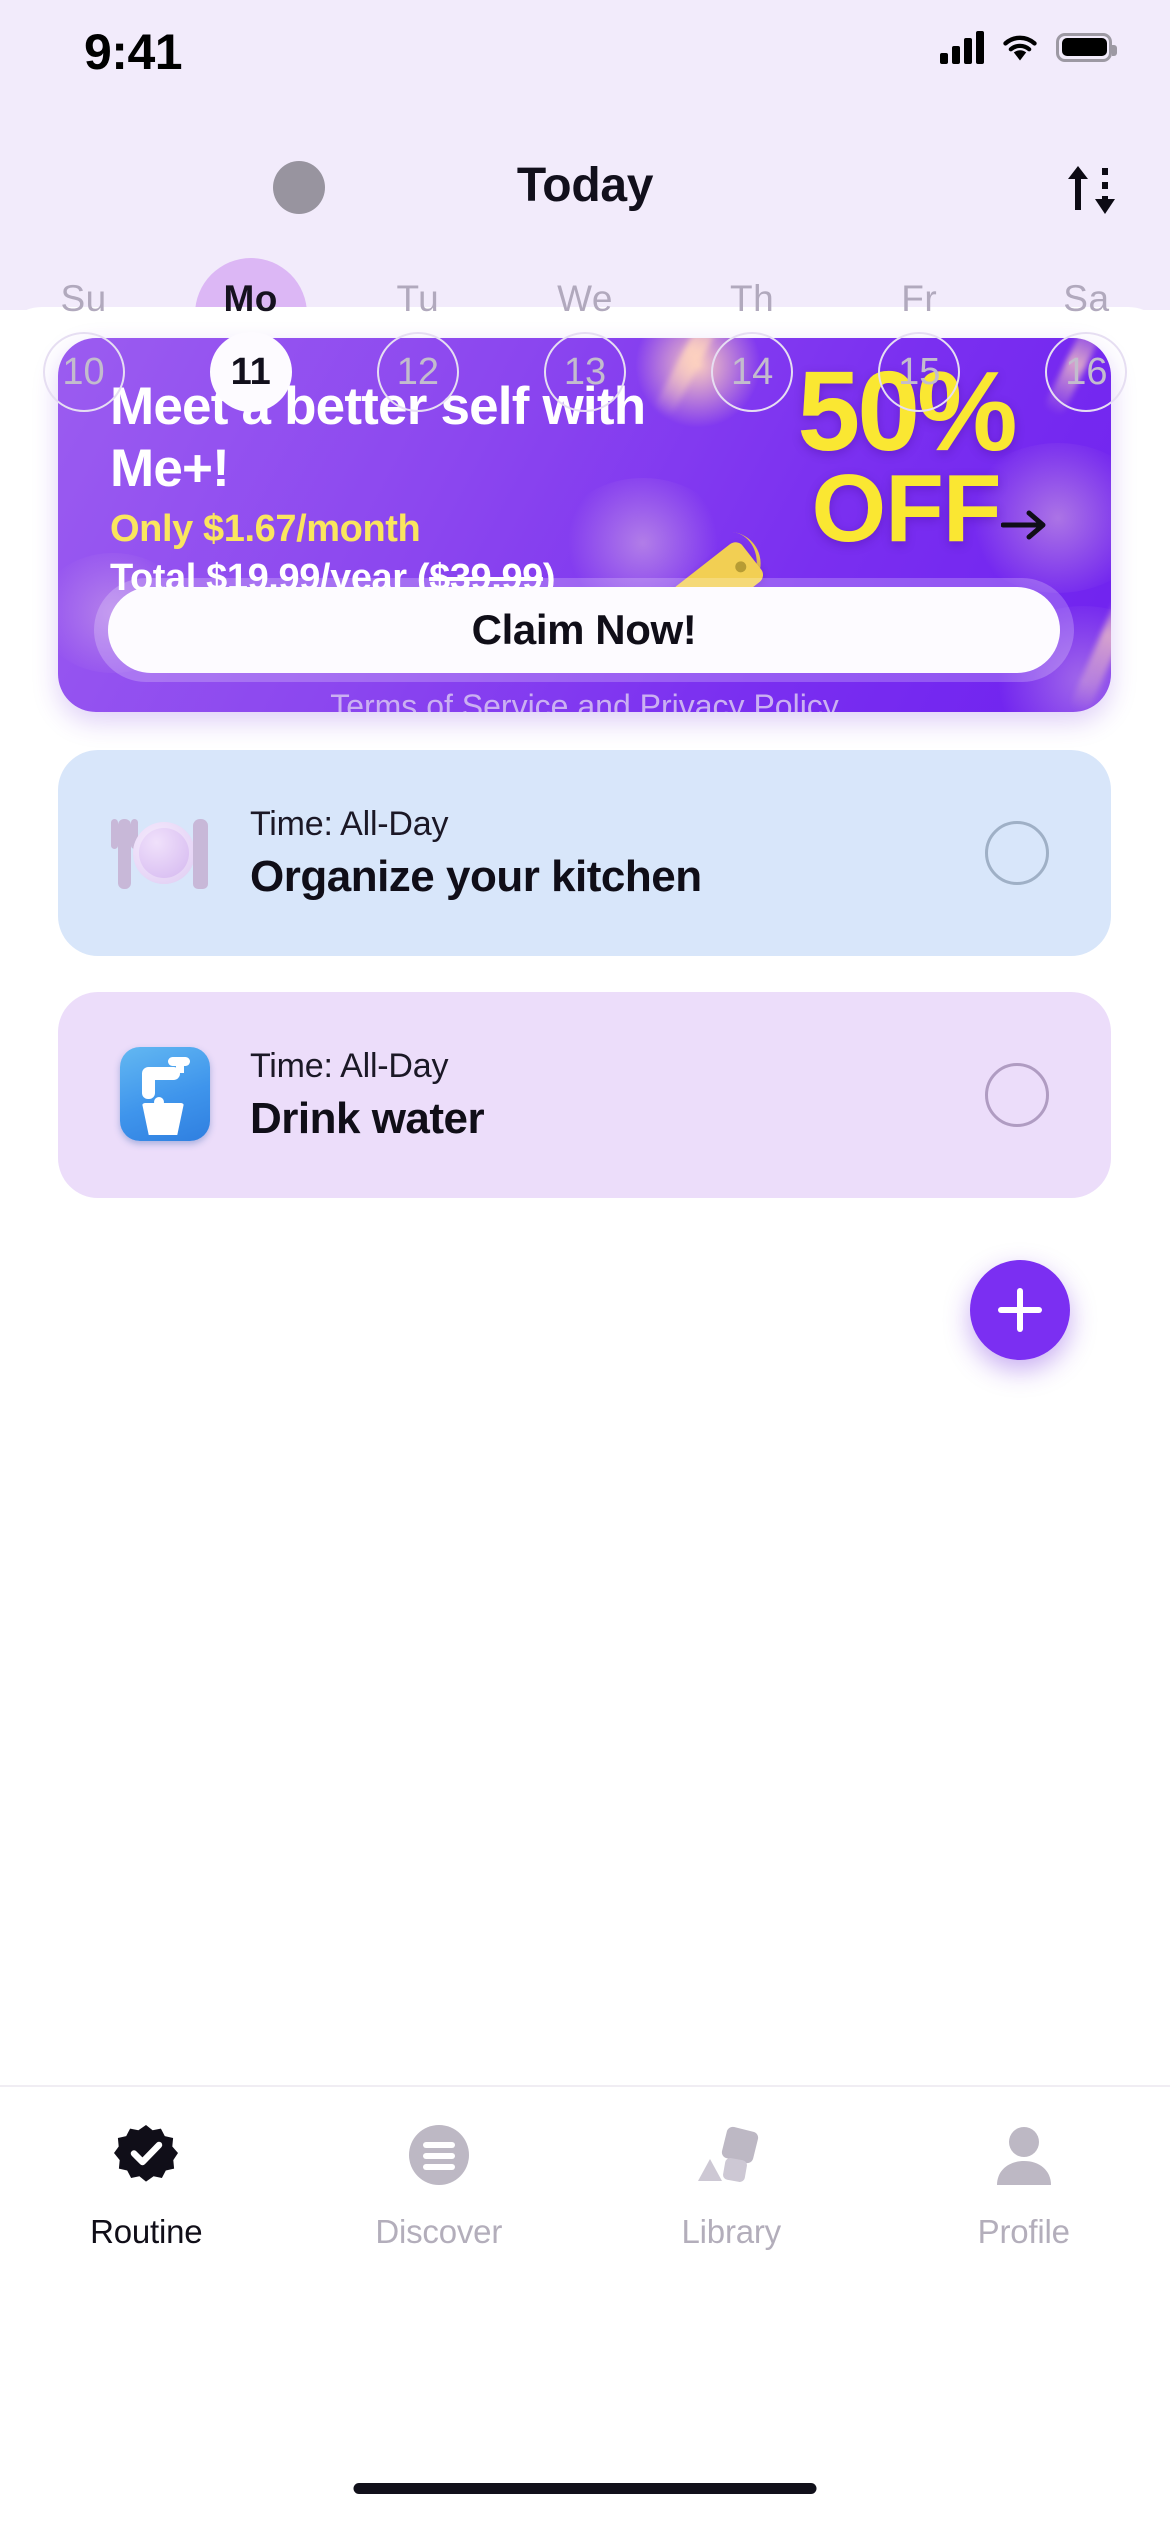 The height and width of the screenshot is (2532, 1170). I want to click on nav-bar: Today, so click(585, 199).